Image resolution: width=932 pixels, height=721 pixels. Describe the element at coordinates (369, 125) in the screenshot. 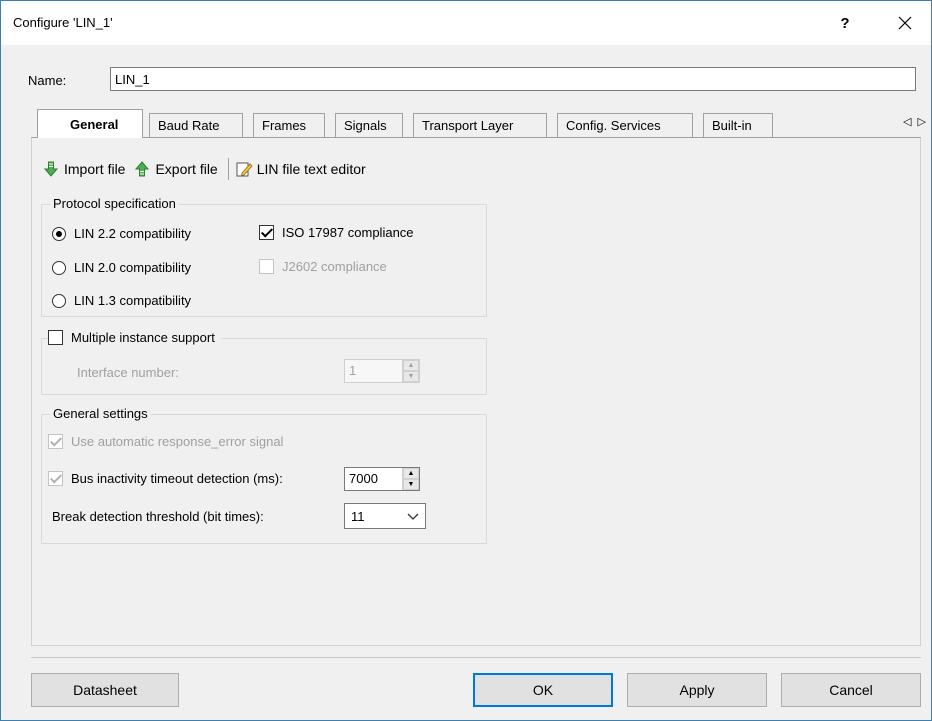

I see `tab-signals: Signals` at that location.